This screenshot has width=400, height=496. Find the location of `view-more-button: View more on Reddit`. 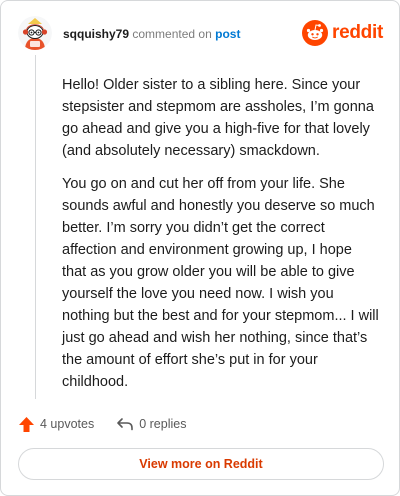

view-more-button: View more on Reddit is located at coordinates (201, 464).